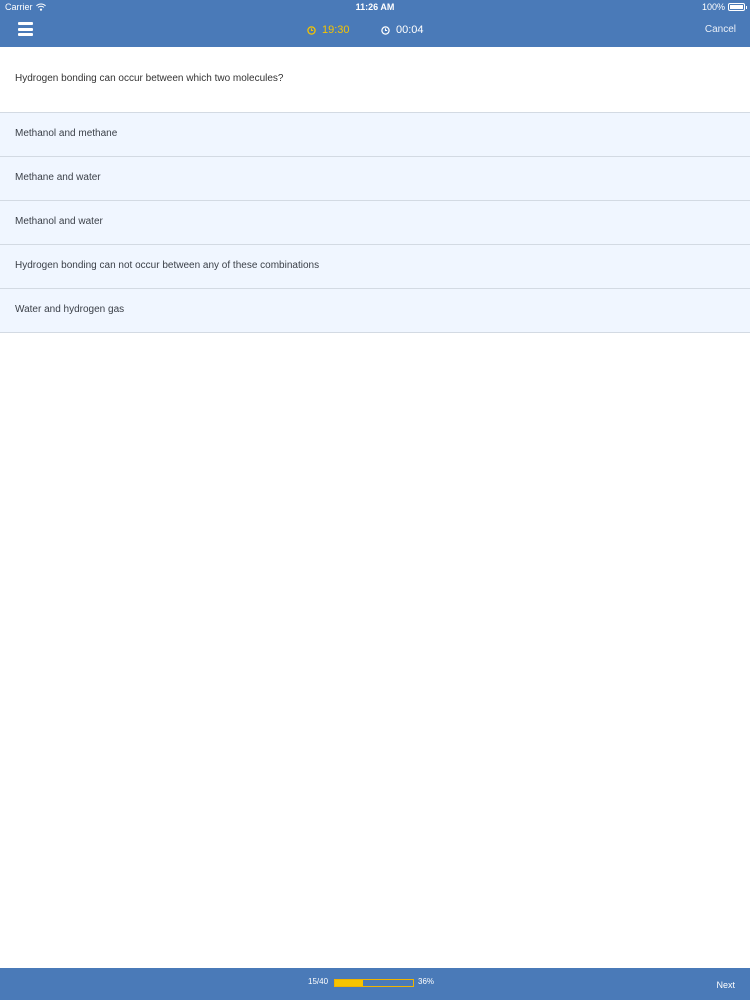 The height and width of the screenshot is (1000, 750). I want to click on progress-bar, so click(374, 983).